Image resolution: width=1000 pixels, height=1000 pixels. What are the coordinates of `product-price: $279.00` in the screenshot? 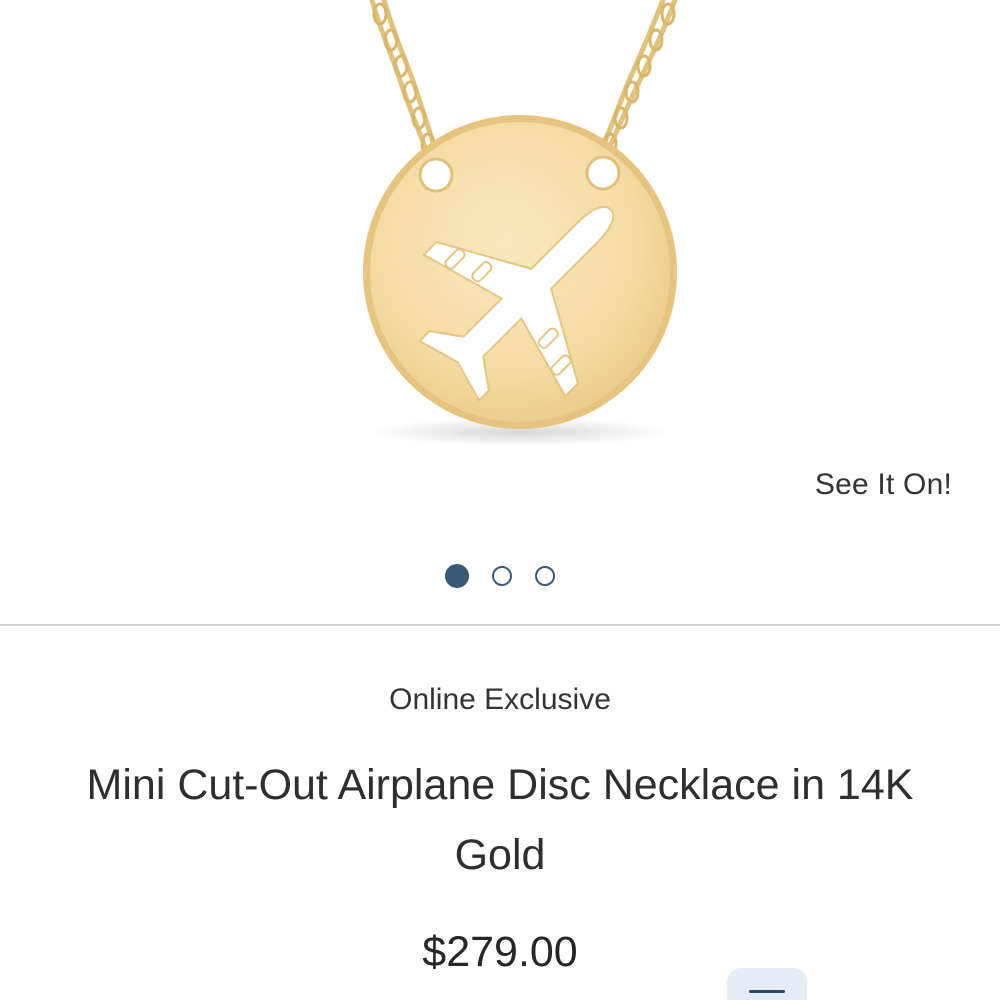 It's located at (500, 952).